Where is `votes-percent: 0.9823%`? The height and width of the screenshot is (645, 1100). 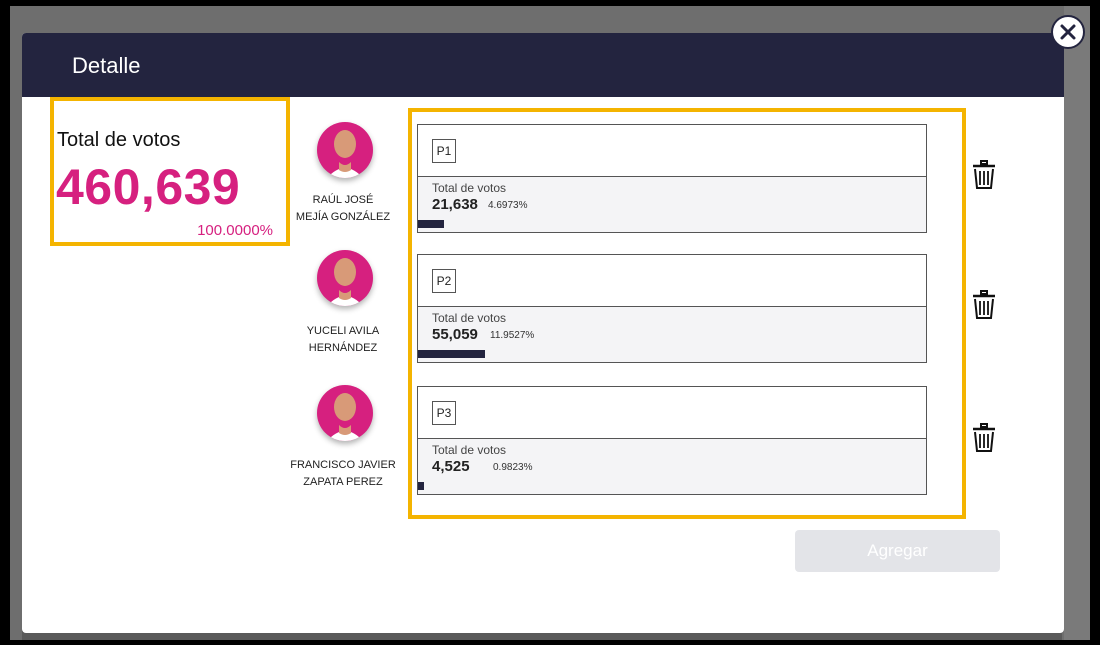 votes-percent: 0.9823% is located at coordinates (513, 467).